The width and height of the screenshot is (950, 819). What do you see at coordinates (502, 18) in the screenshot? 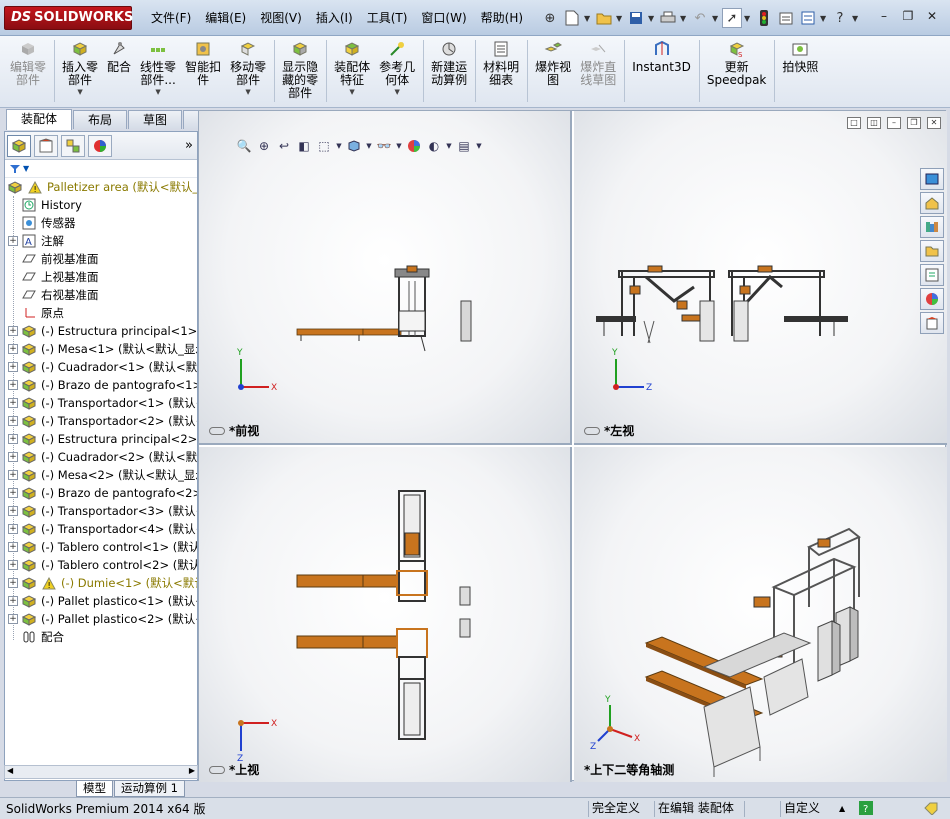
I see `menu-item-6: 帮助(H)` at bounding box center [502, 18].